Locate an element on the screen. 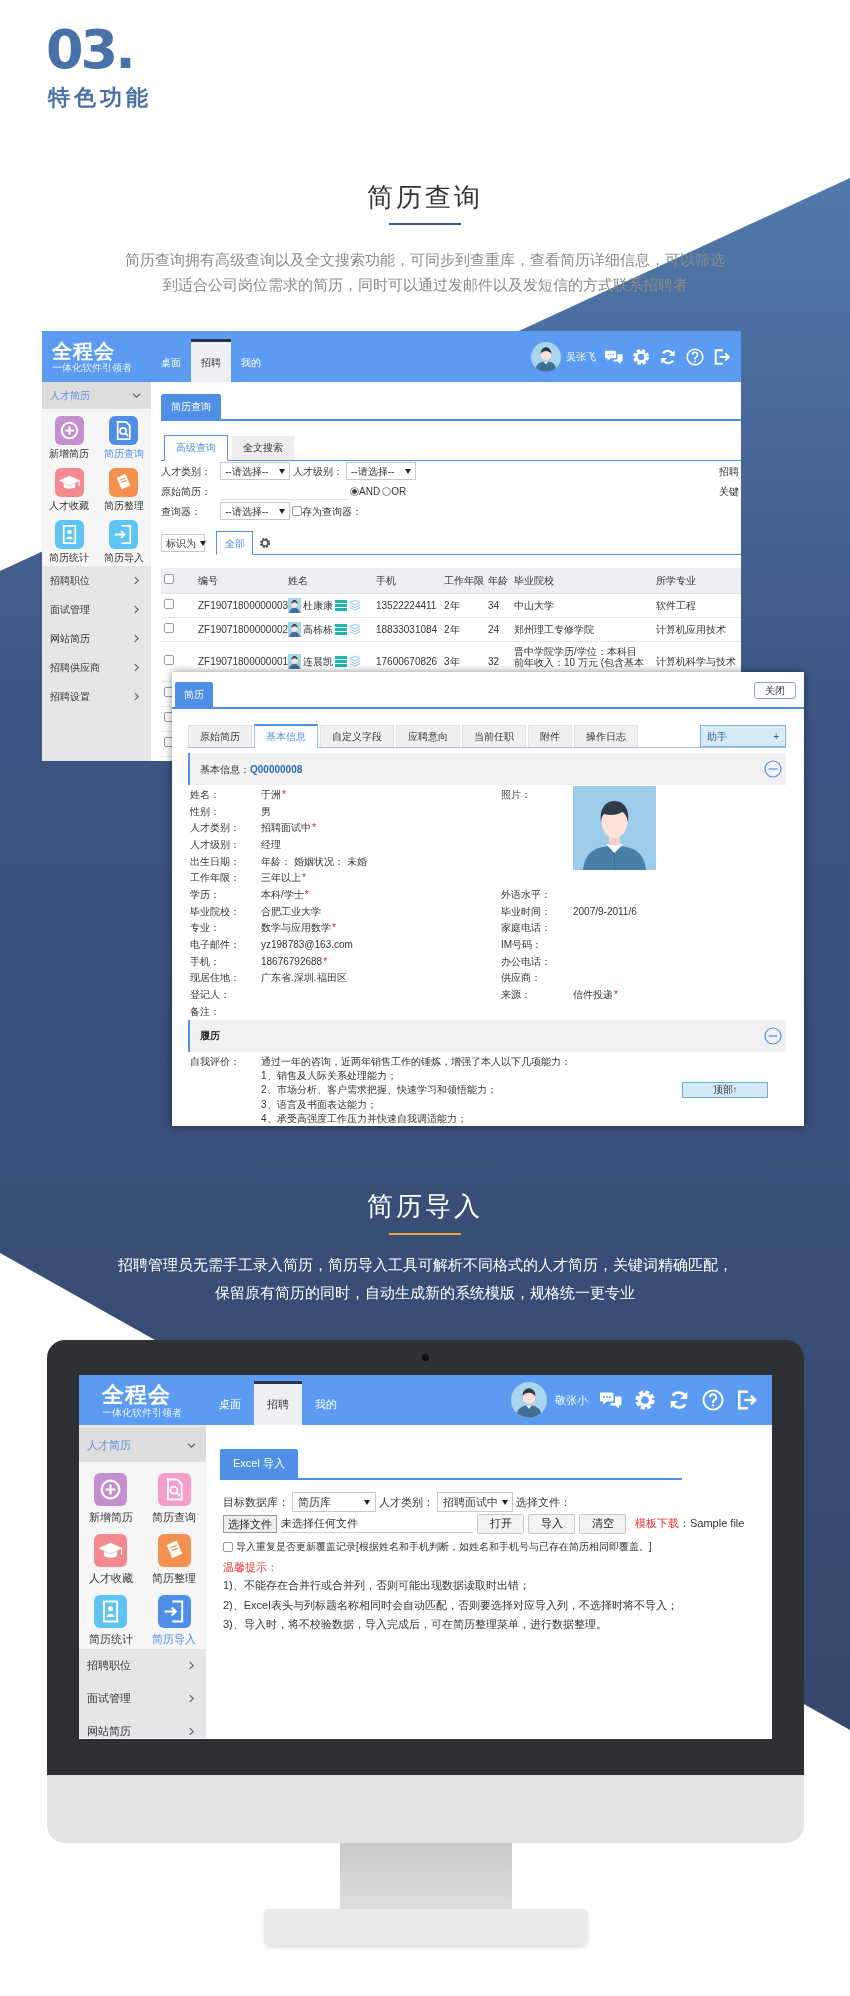 This screenshot has height=1996, width=850. field-label: 出生日期： is located at coordinates (215, 861).